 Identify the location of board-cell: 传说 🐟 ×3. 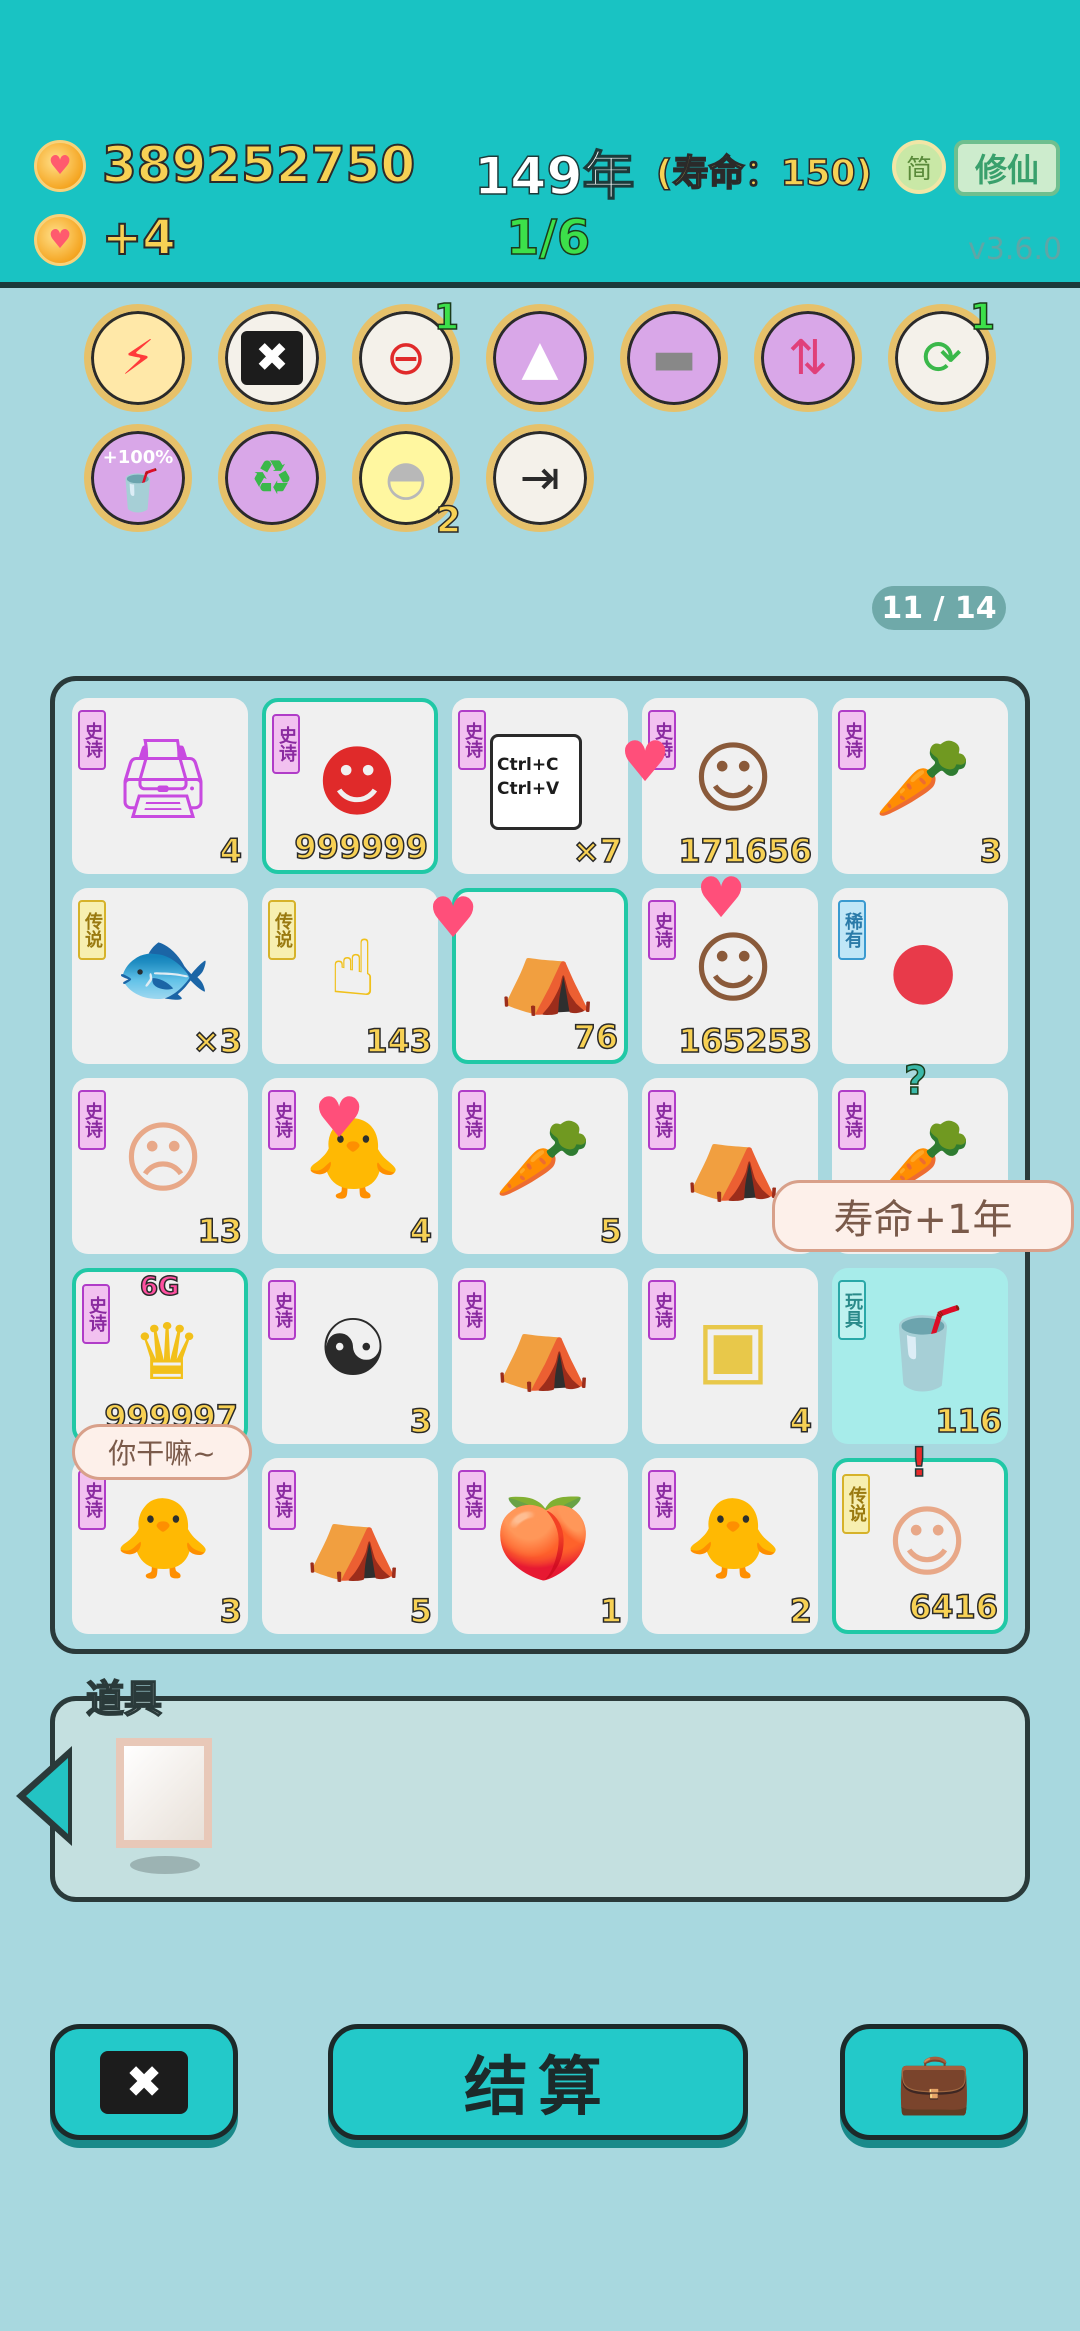
(160, 976).